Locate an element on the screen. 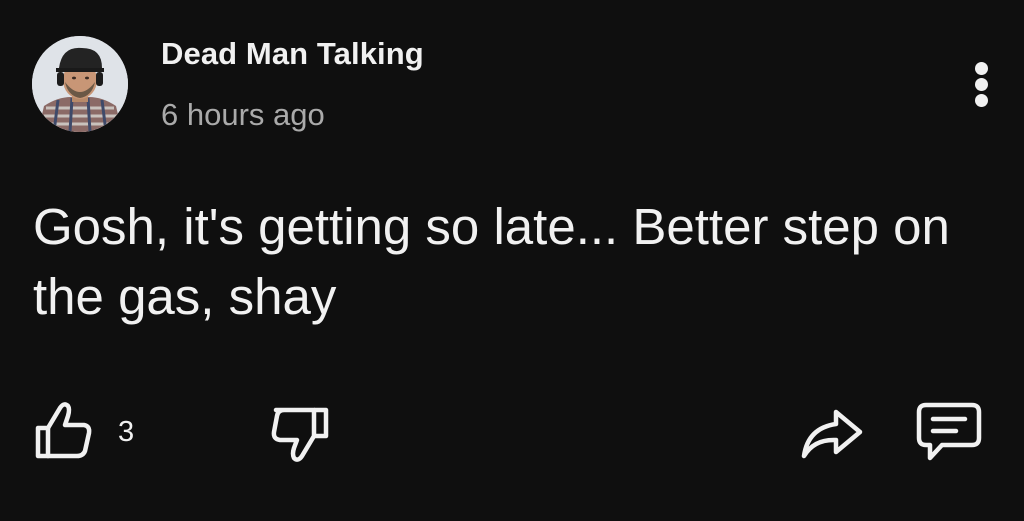  share-arrow-icon is located at coordinates (832, 434).